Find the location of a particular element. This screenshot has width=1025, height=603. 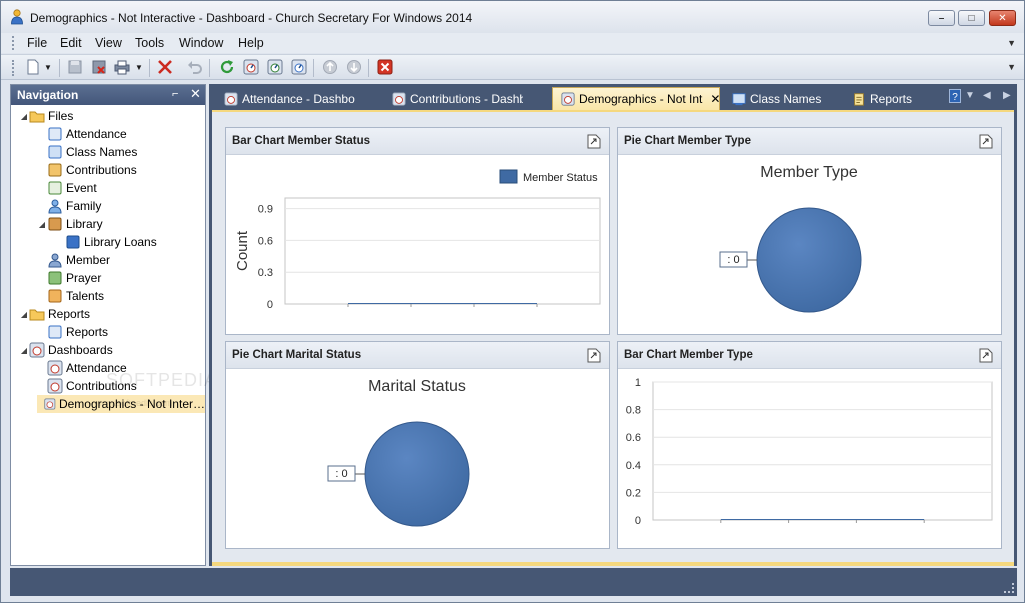

nav-tree-label: Files is located at coordinates (61, 116).